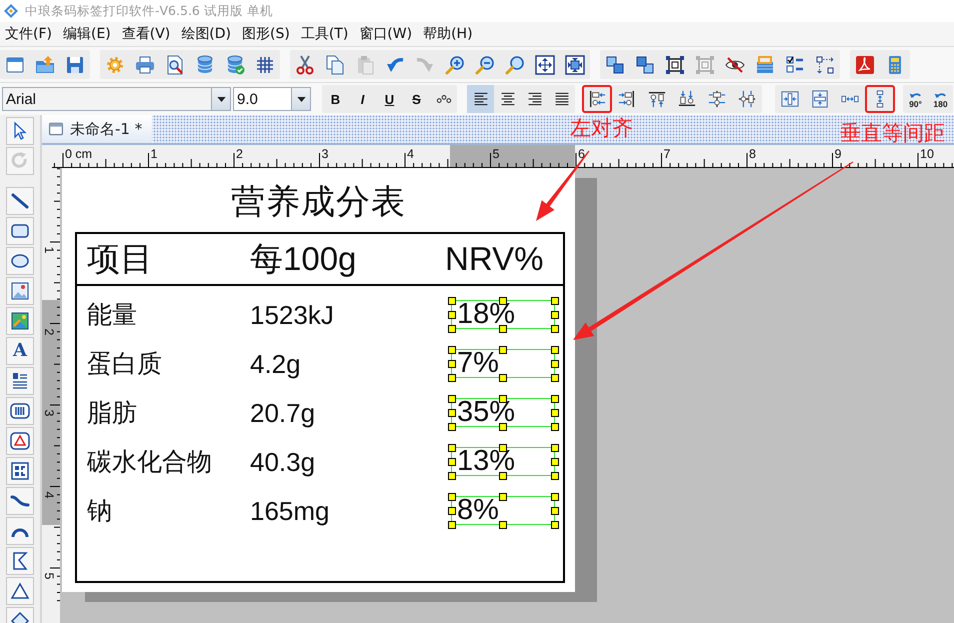 The height and width of the screenshot is (623, 954). I want to click on middle-objects-icon, so click(747, 99).